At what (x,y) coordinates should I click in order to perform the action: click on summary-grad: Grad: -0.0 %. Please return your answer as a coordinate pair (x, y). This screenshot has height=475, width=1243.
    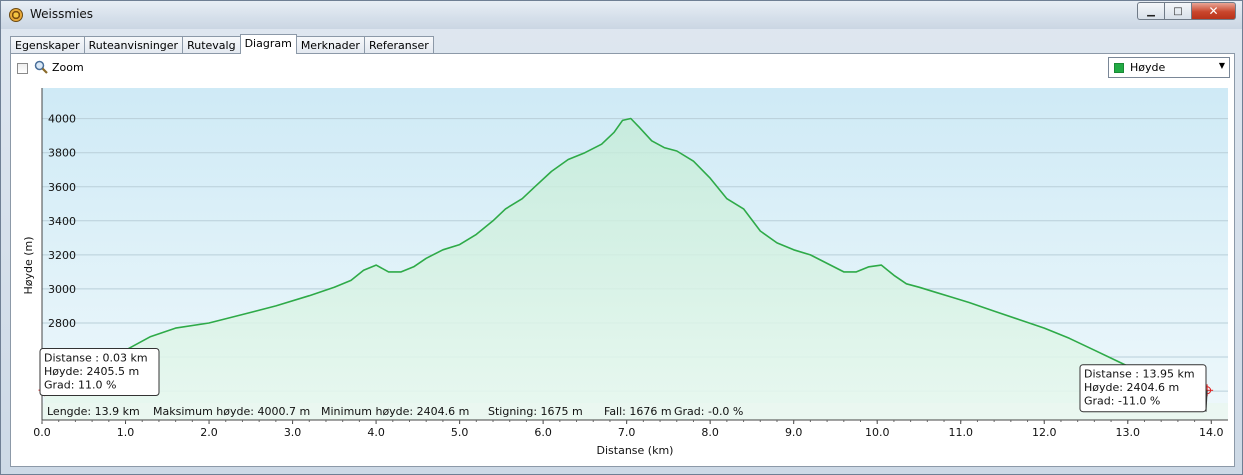
    Looking at the image, I should click on (708, 411).